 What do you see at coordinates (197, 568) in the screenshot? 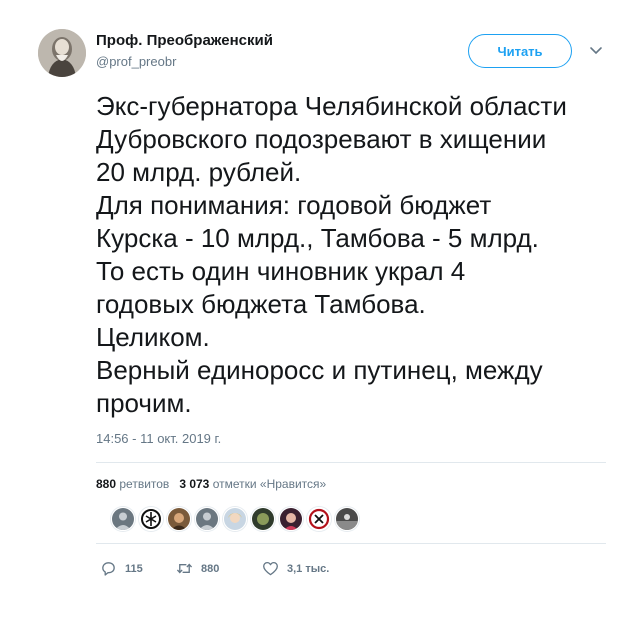
I see `retweet-action: 880` at bounding box center [197, 568].